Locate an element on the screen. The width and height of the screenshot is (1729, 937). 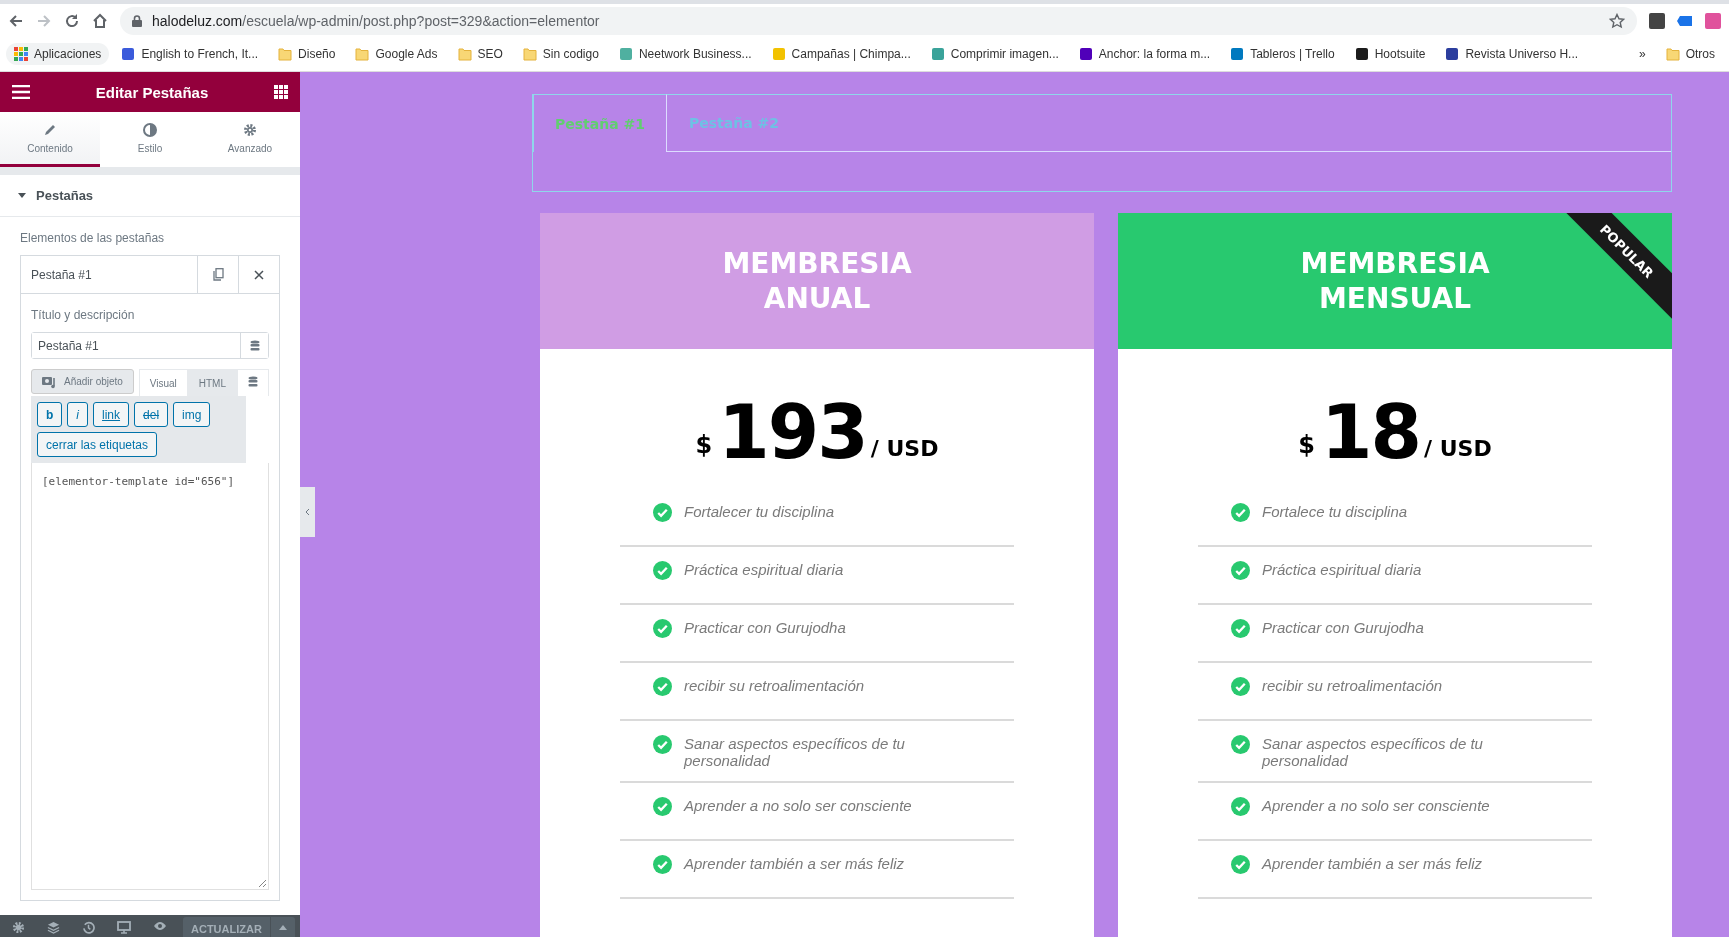
extension-icon is located at coordinates (1657, 20).